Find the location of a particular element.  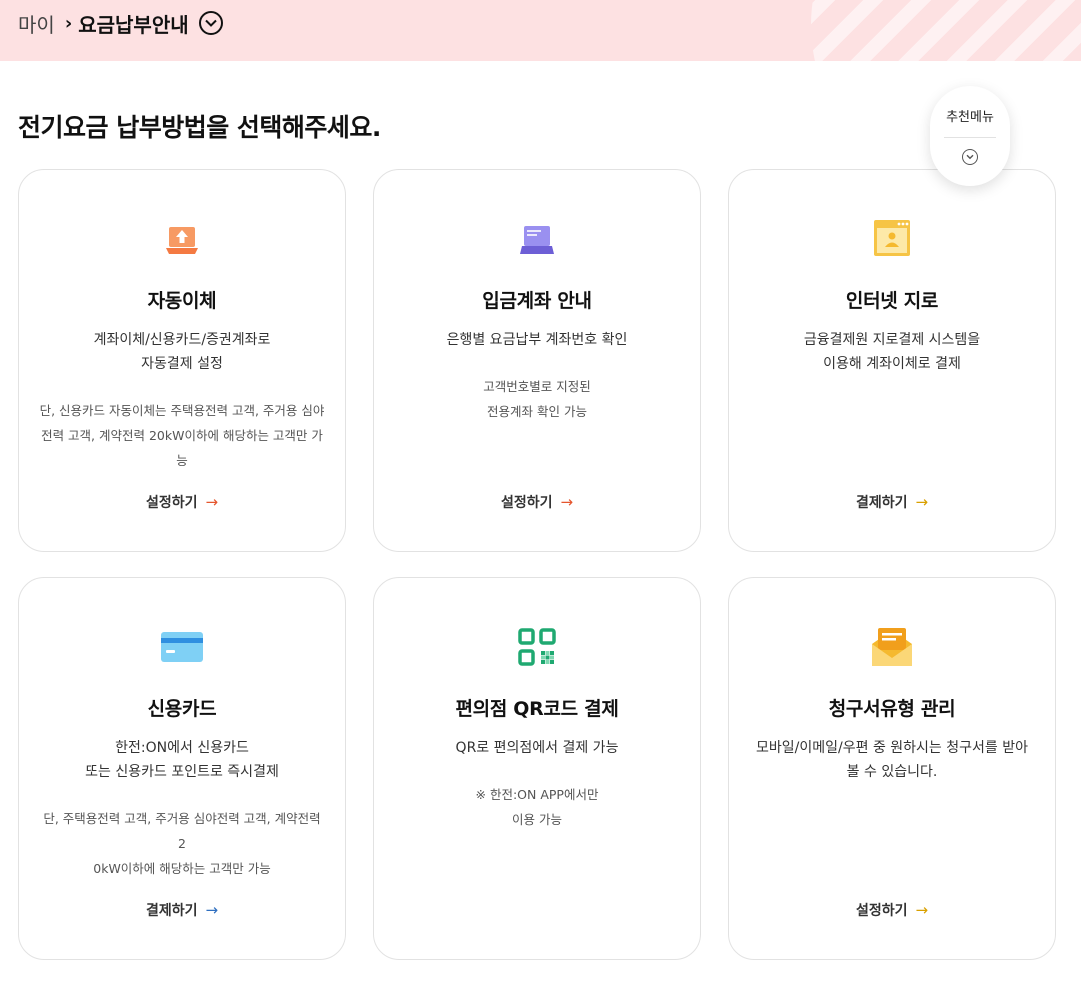

card-note: 고객번호별로 지정된 전용계좌 확인 가능 is located at coordinates (537, 399).